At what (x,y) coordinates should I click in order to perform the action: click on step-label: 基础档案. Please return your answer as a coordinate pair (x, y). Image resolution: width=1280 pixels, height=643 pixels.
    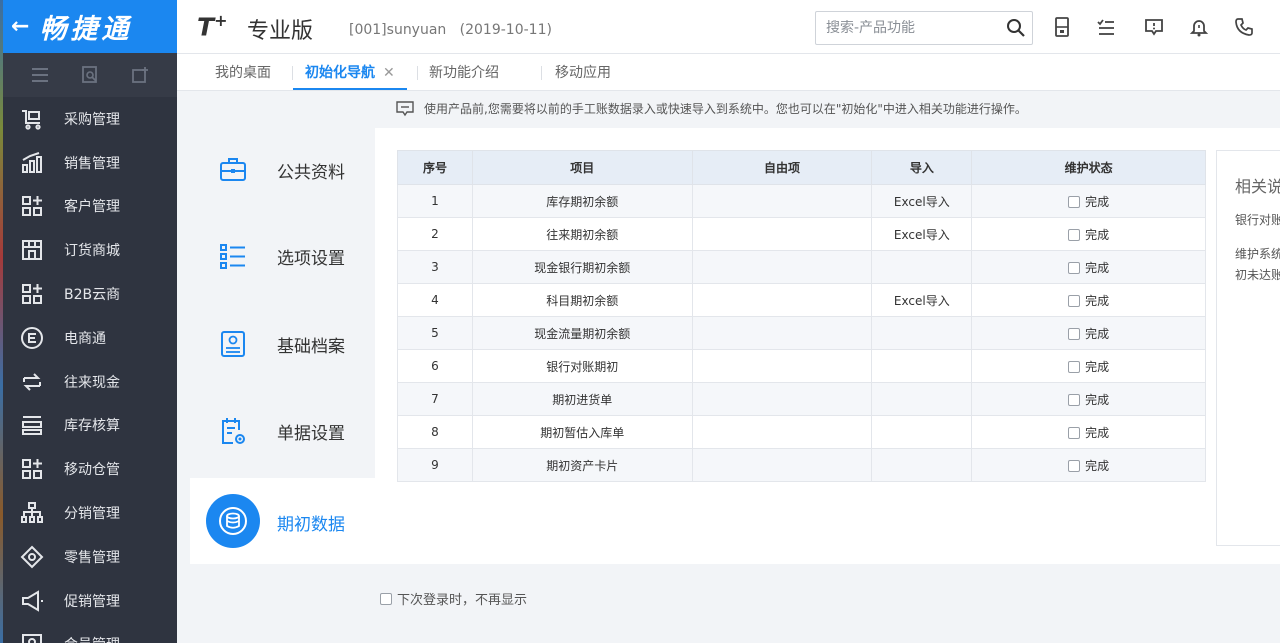
    Looking at the image, I should click on (311, 346).